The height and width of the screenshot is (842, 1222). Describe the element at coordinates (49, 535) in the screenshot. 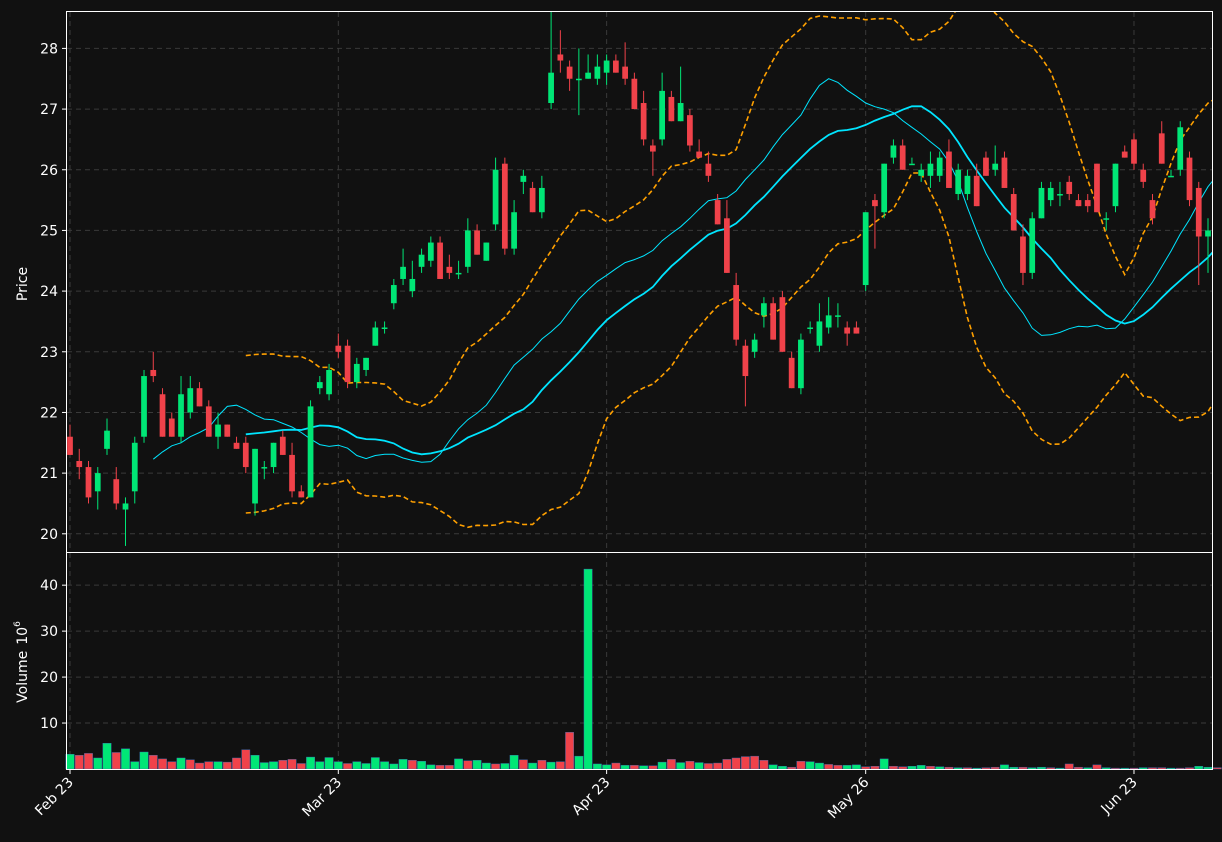

I see `price-tick-label: 20` at that location.